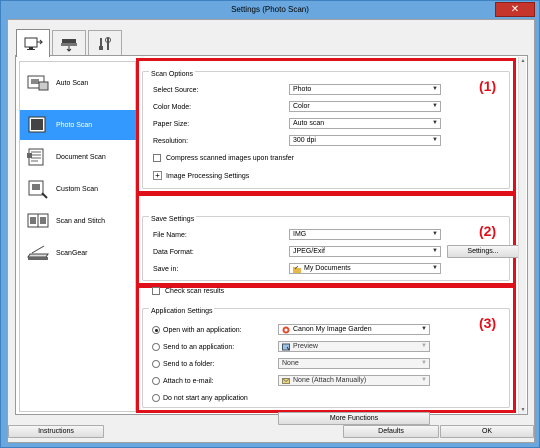  What do you see at coordinates (354, 380) in the screenshot?
I see `attach-email-combo: None (Attach Manually) ▼` at bounding box center [354, 380].